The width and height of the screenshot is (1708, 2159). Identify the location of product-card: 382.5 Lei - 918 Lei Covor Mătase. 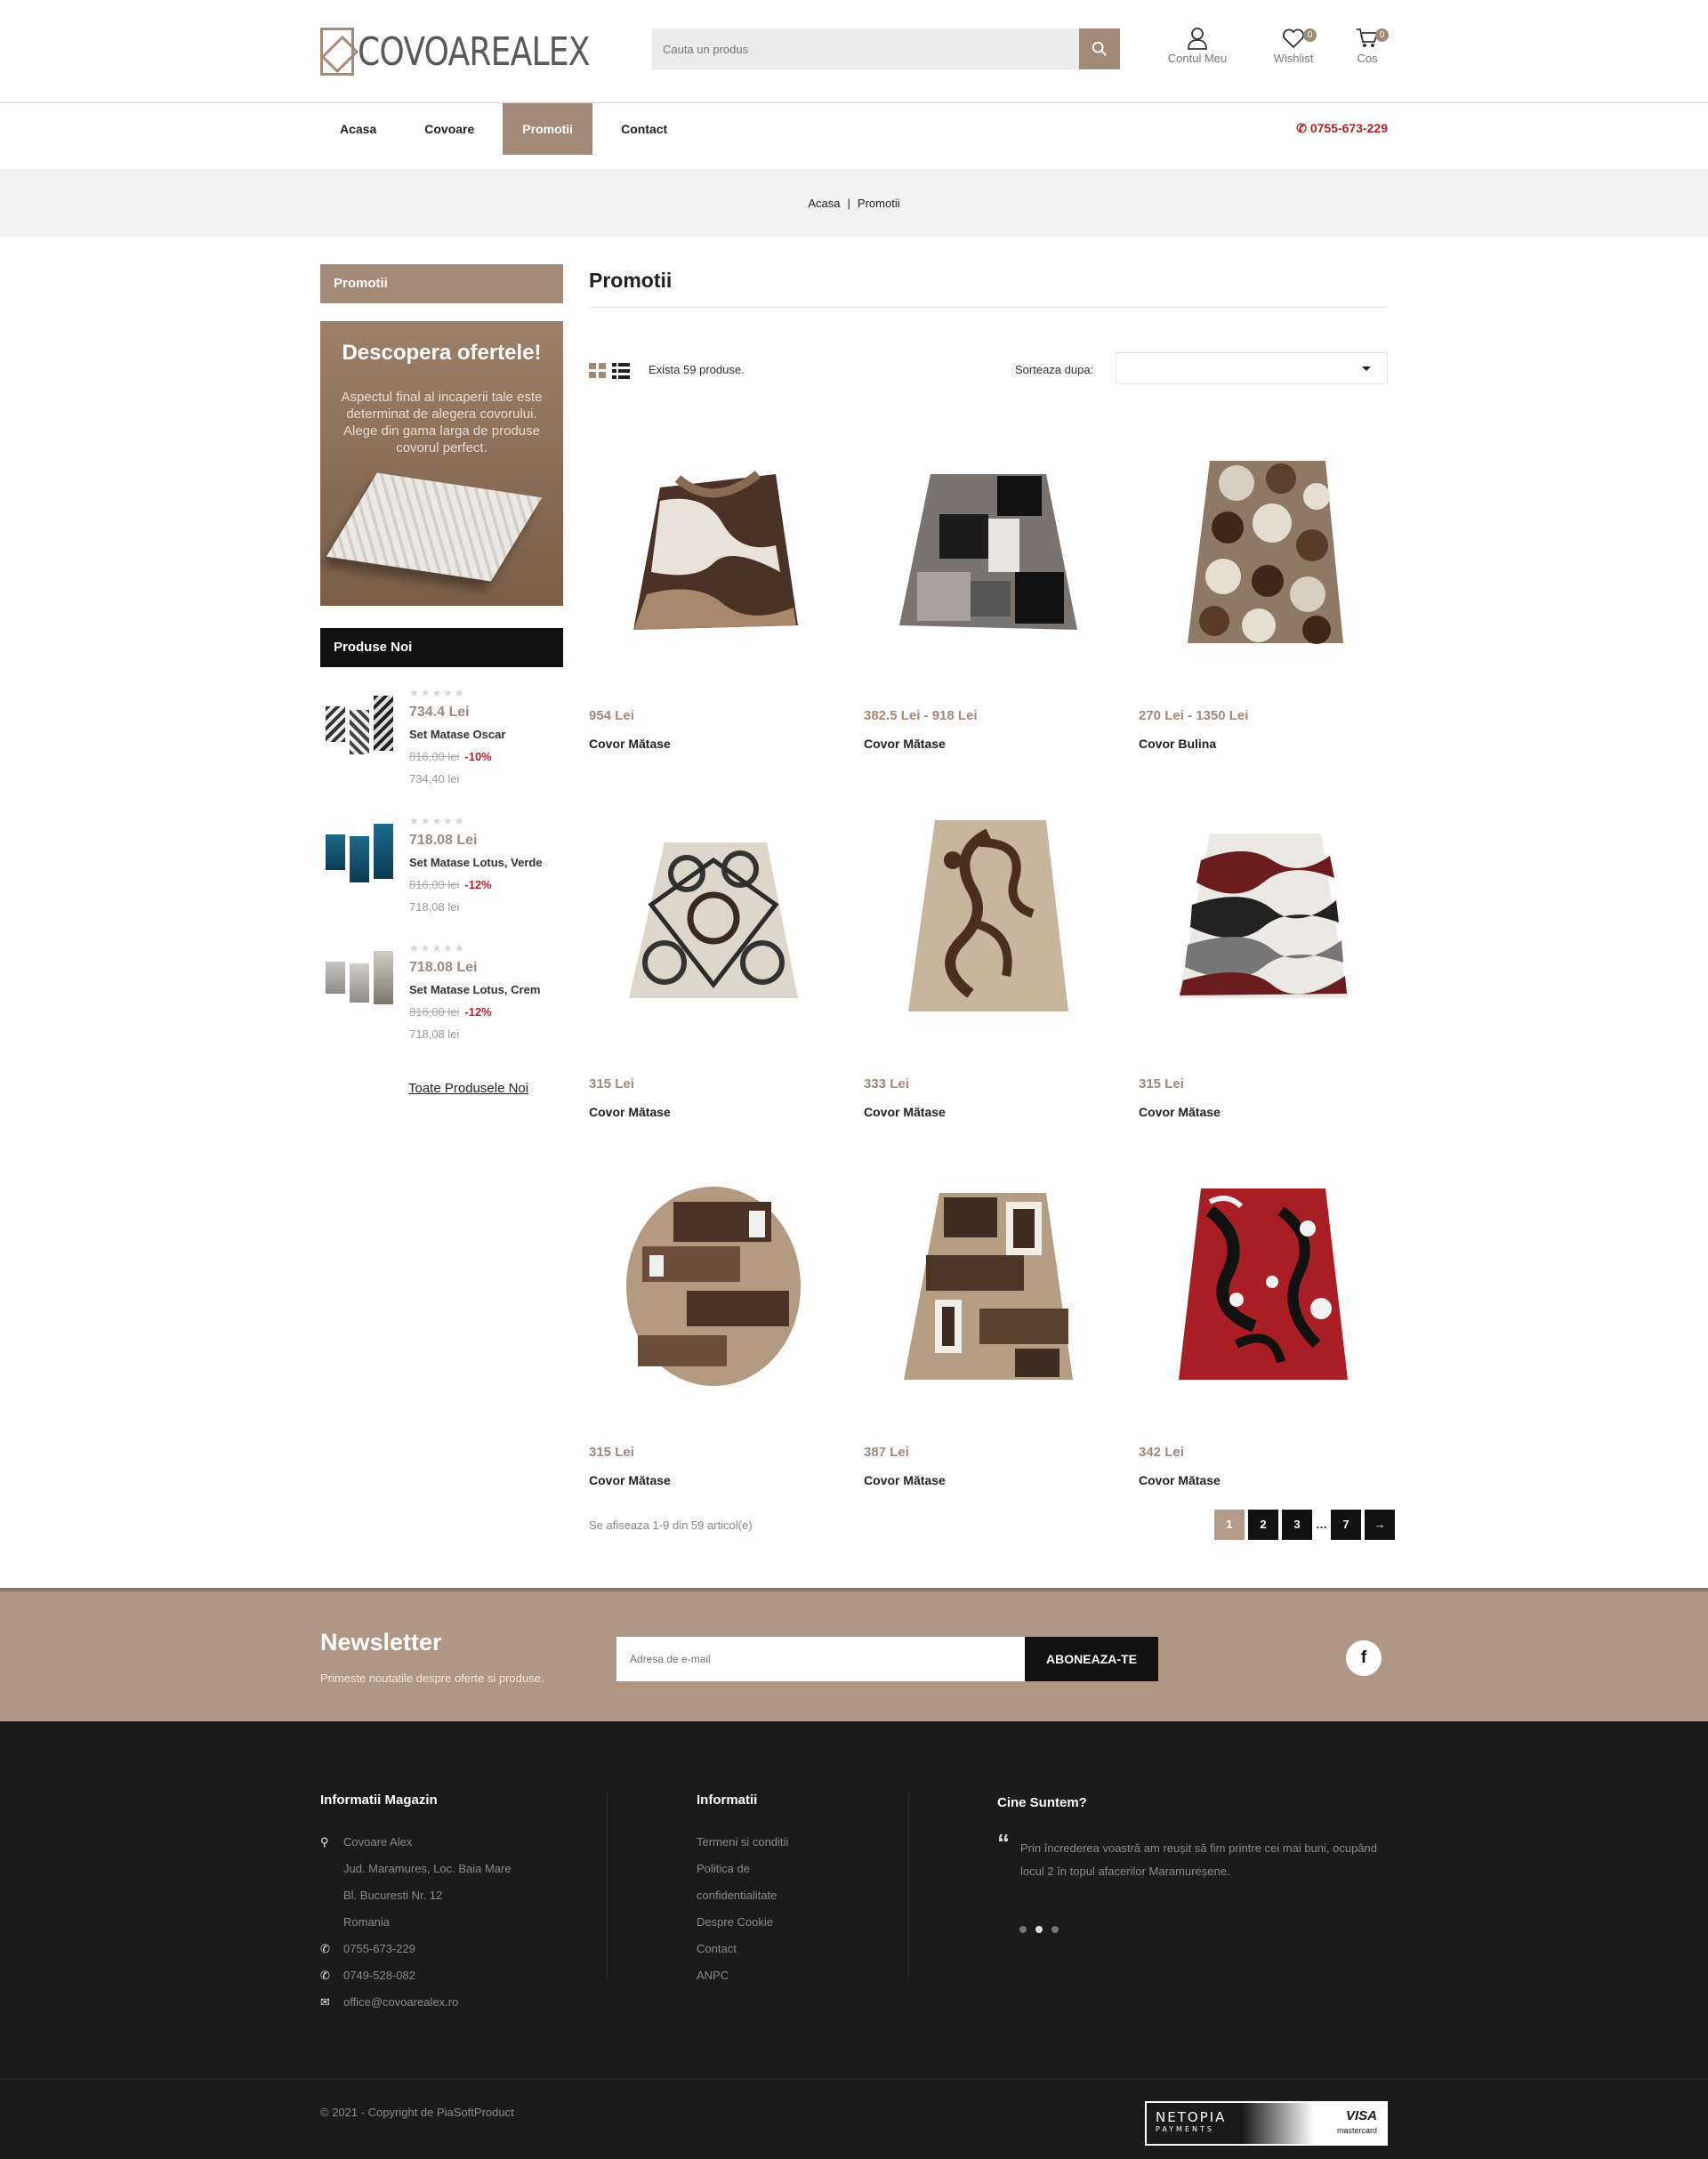
(988, 589).